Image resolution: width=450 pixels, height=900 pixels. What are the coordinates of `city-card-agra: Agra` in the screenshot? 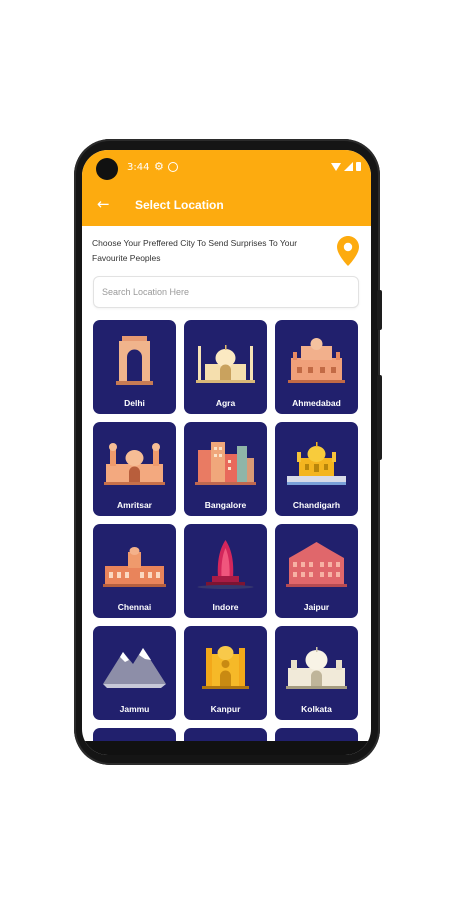 It's located at (225, 367).